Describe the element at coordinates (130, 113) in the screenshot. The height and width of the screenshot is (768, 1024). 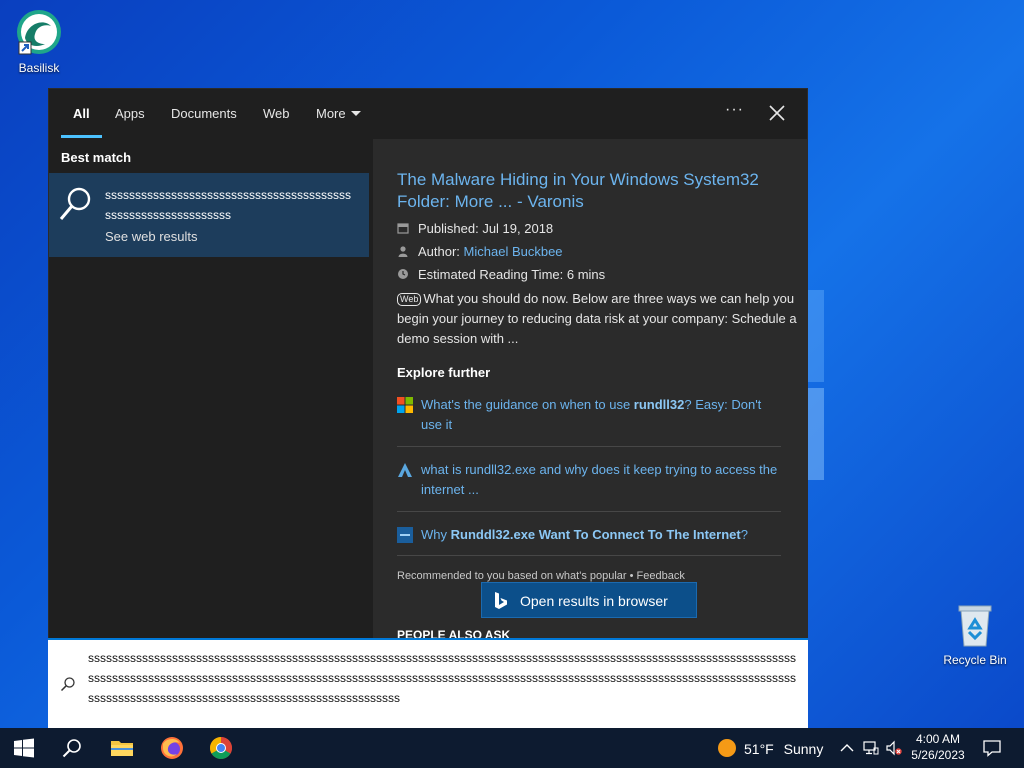
I see `tab-apps: Apps` at that location.